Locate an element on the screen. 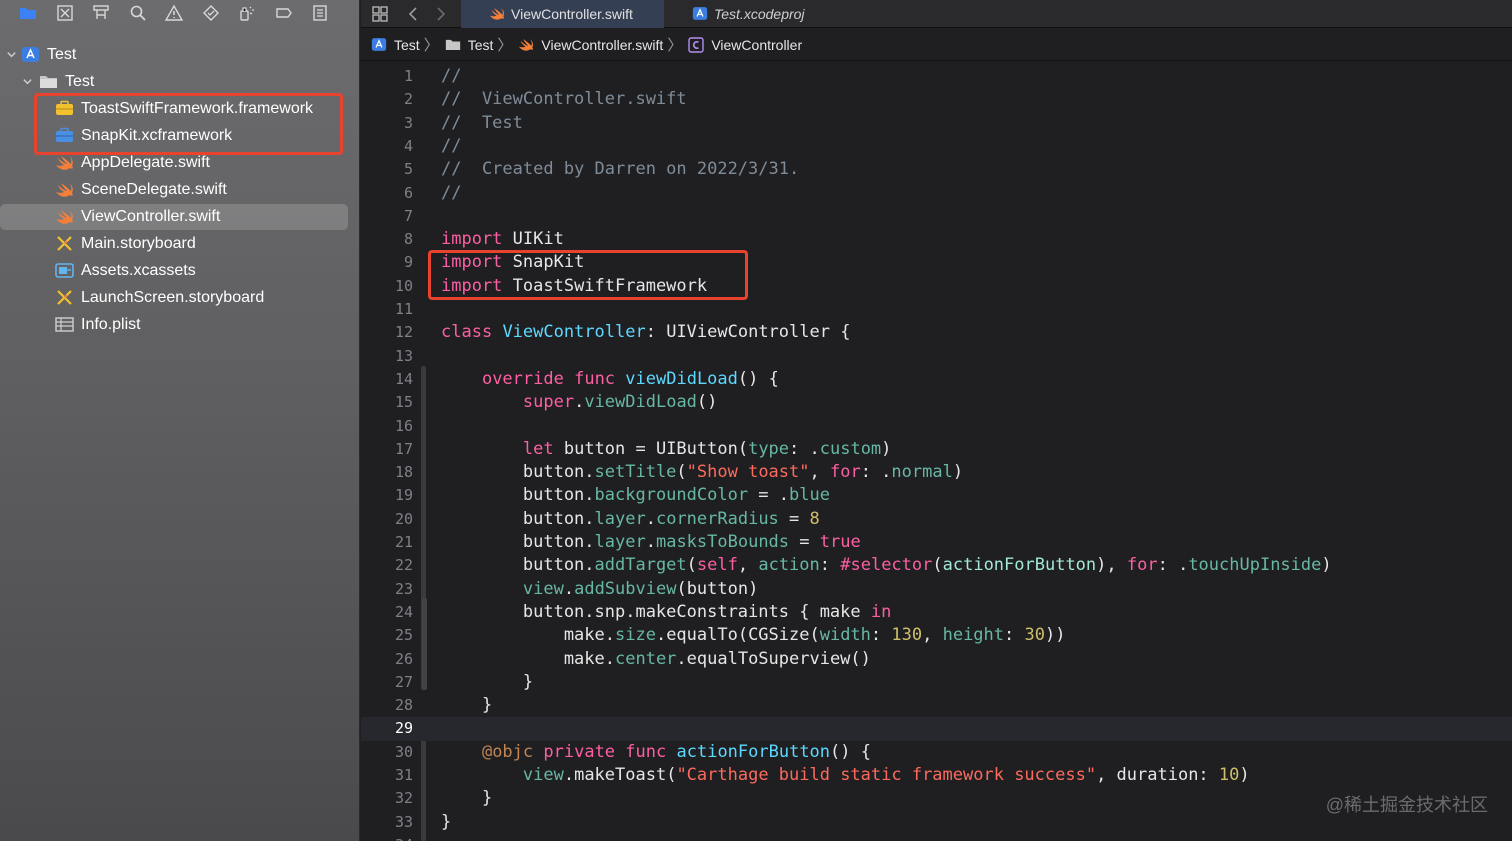 The image size is (1512, 841). tab-test-xcodeproj: Test.xcodeproj is located at coordinates (740, 14).